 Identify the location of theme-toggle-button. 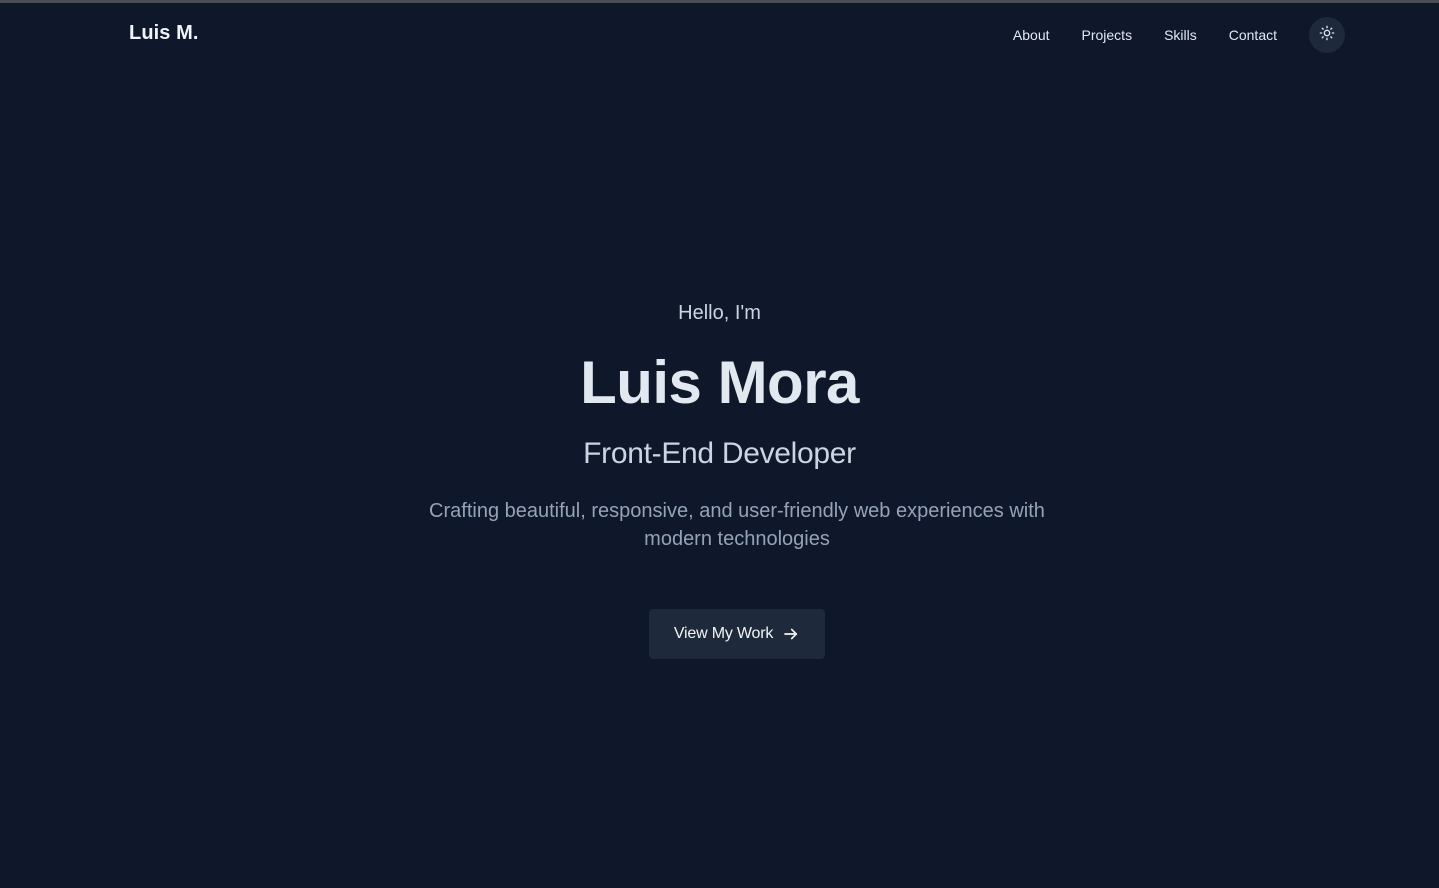
(1327, 35).